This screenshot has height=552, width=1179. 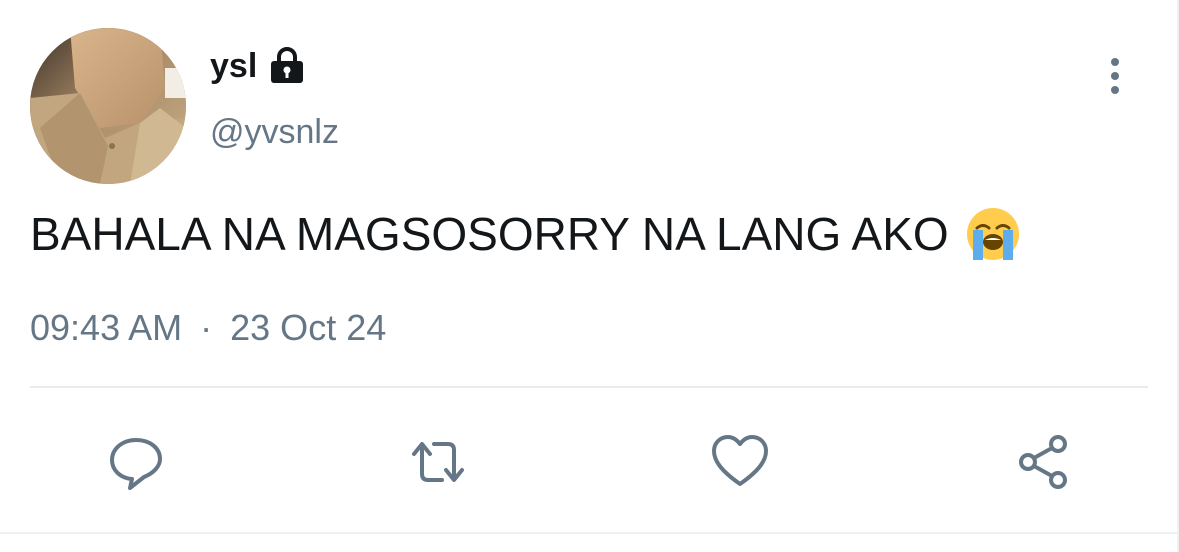 What do you see at coordinates (274, 132) in the screenshot?
I see `user-handle: @yvsnlz` at bounding box center [274, 132].